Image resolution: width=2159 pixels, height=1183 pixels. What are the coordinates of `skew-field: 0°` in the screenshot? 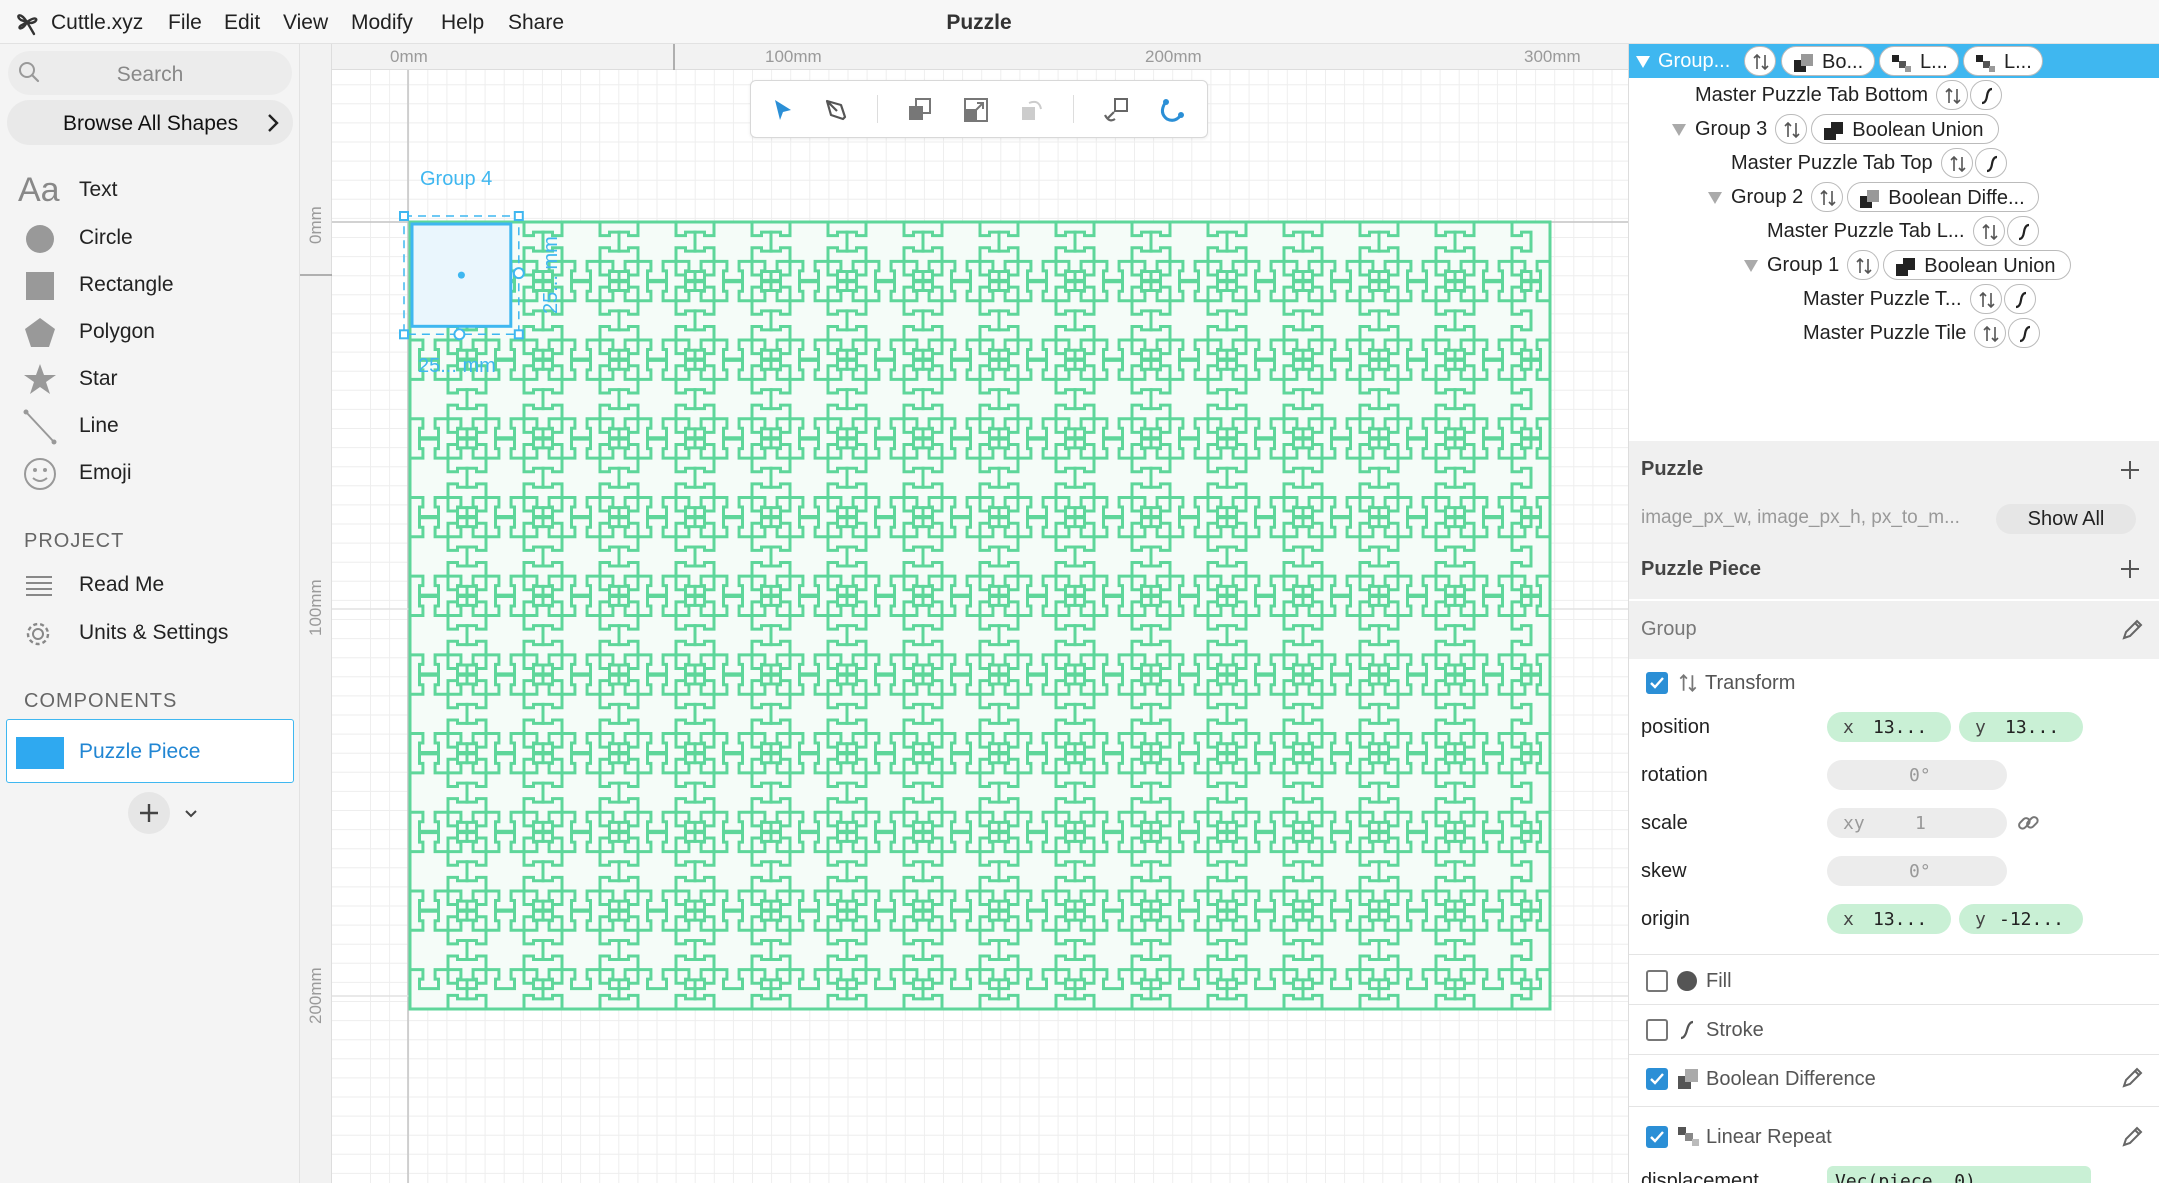 It's located at (1917, 871).